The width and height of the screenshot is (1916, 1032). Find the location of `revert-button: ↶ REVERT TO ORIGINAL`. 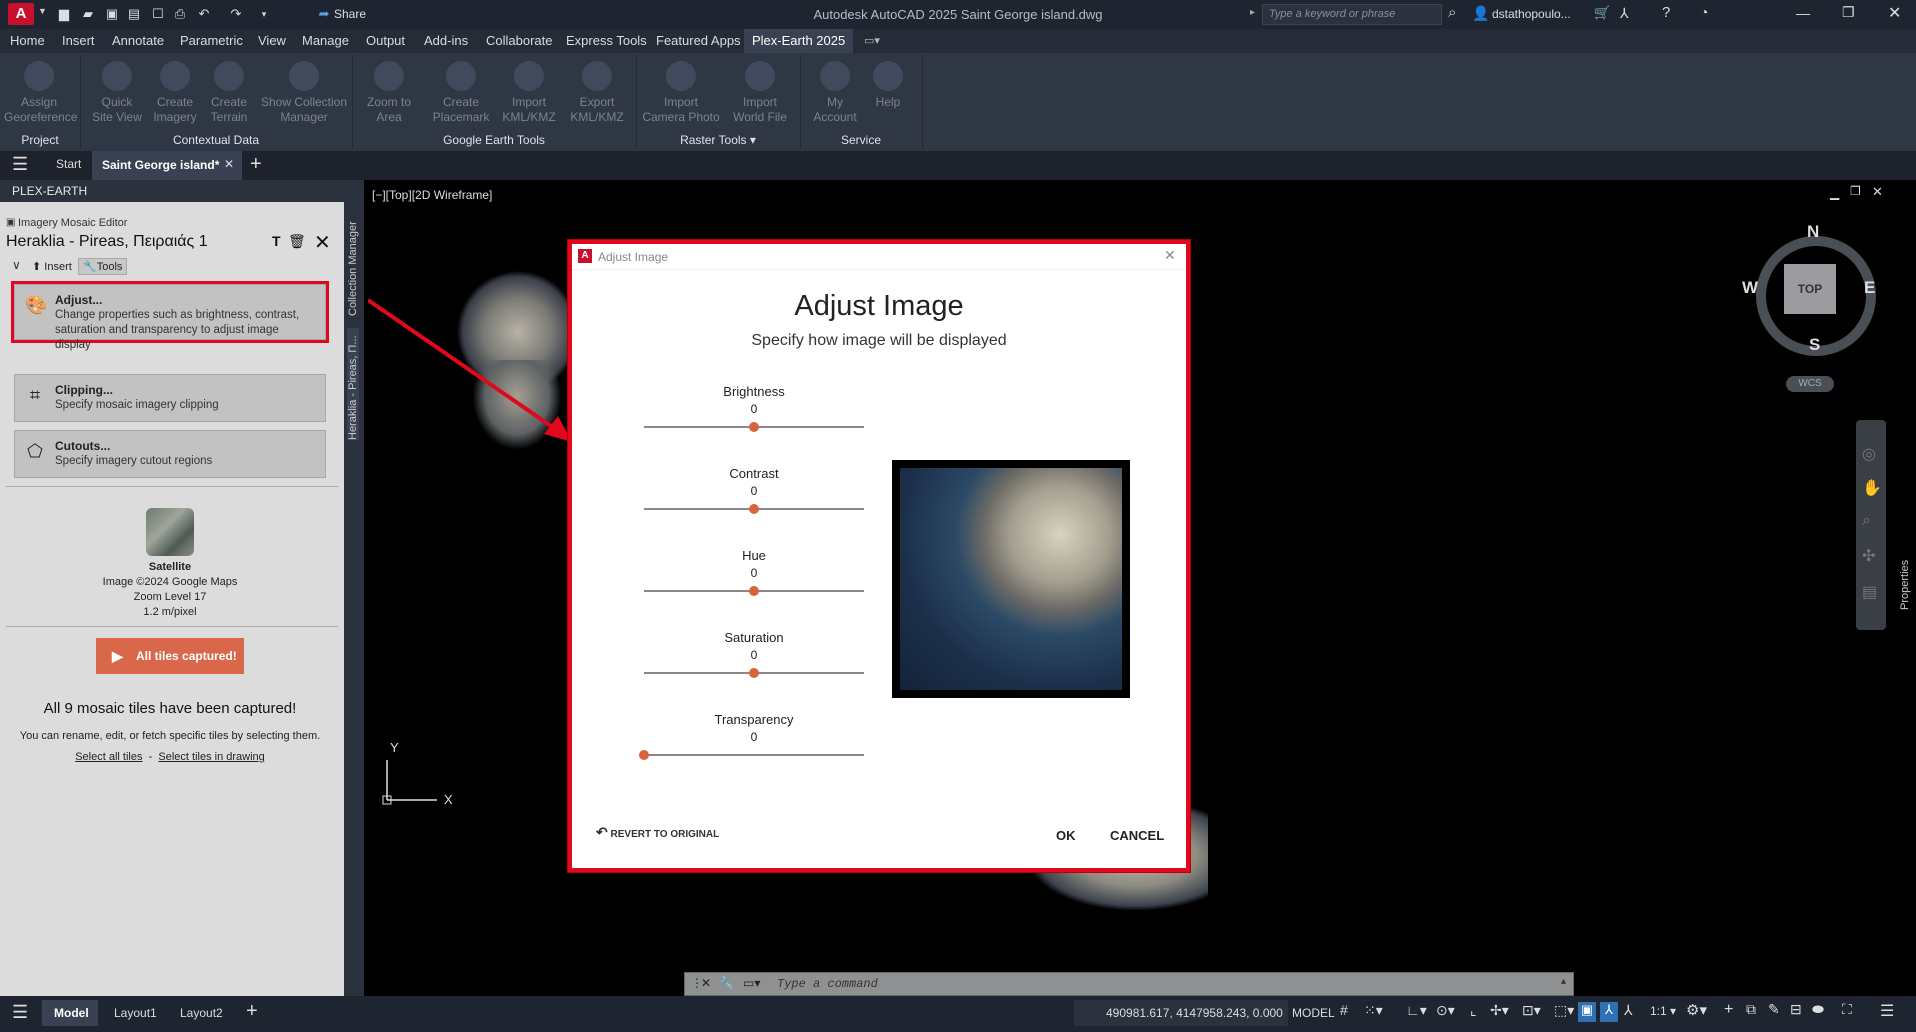

revert-button: ↶ REVERT TO ORIGINAL is located at coordinates (657, 832).